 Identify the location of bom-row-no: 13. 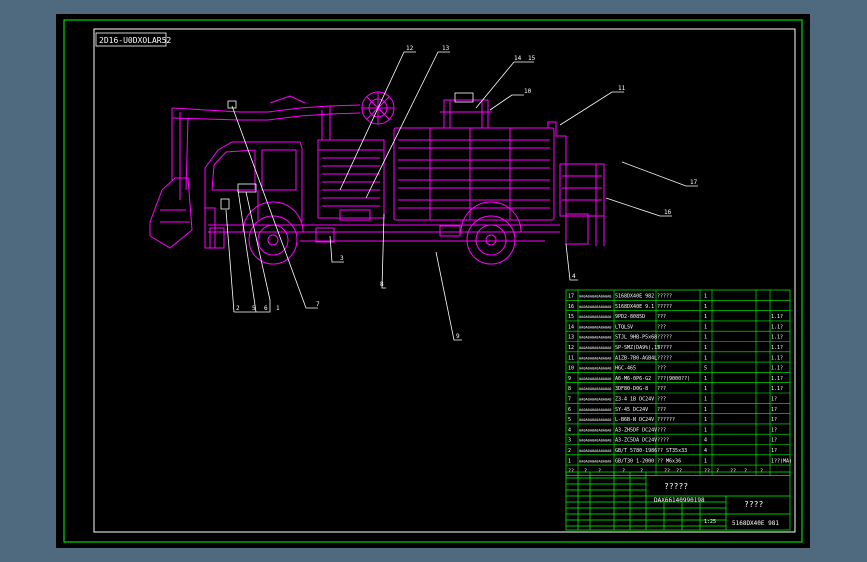
(571, 338).